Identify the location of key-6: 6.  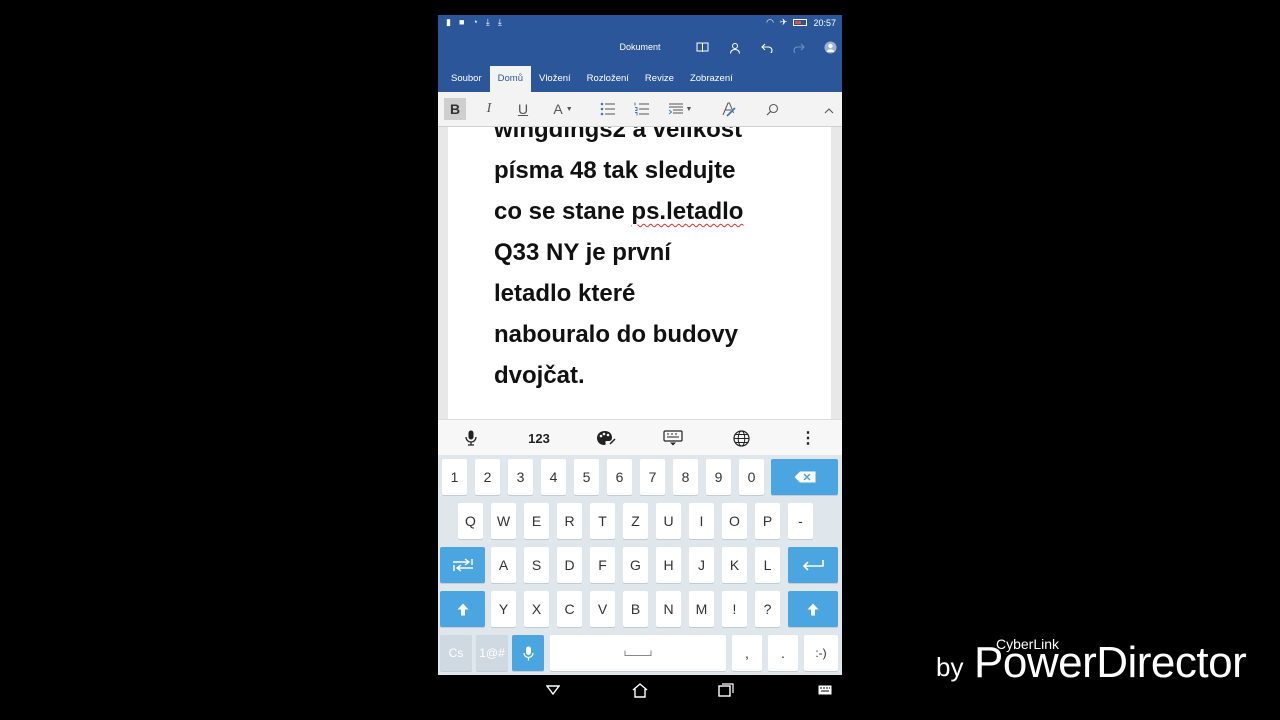
(619, 477).